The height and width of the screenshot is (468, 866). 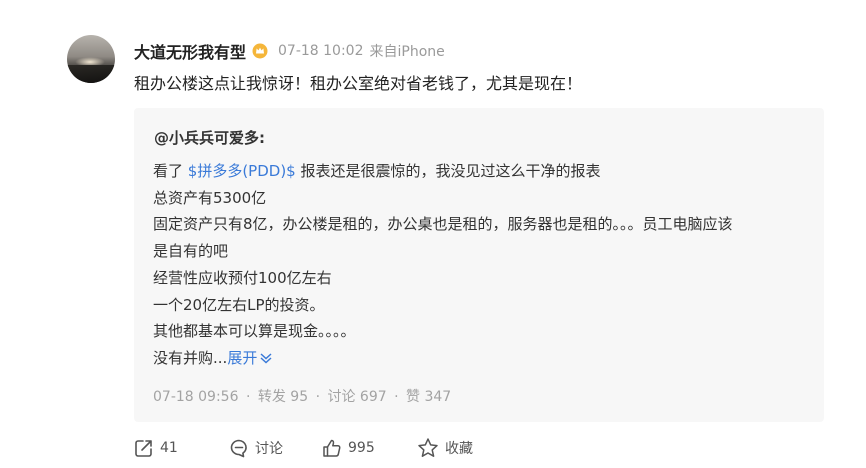 What do you see at coordinates (361, 448) in the screenshot?
I see `like-count: 995` at bounding box center [361, 448].